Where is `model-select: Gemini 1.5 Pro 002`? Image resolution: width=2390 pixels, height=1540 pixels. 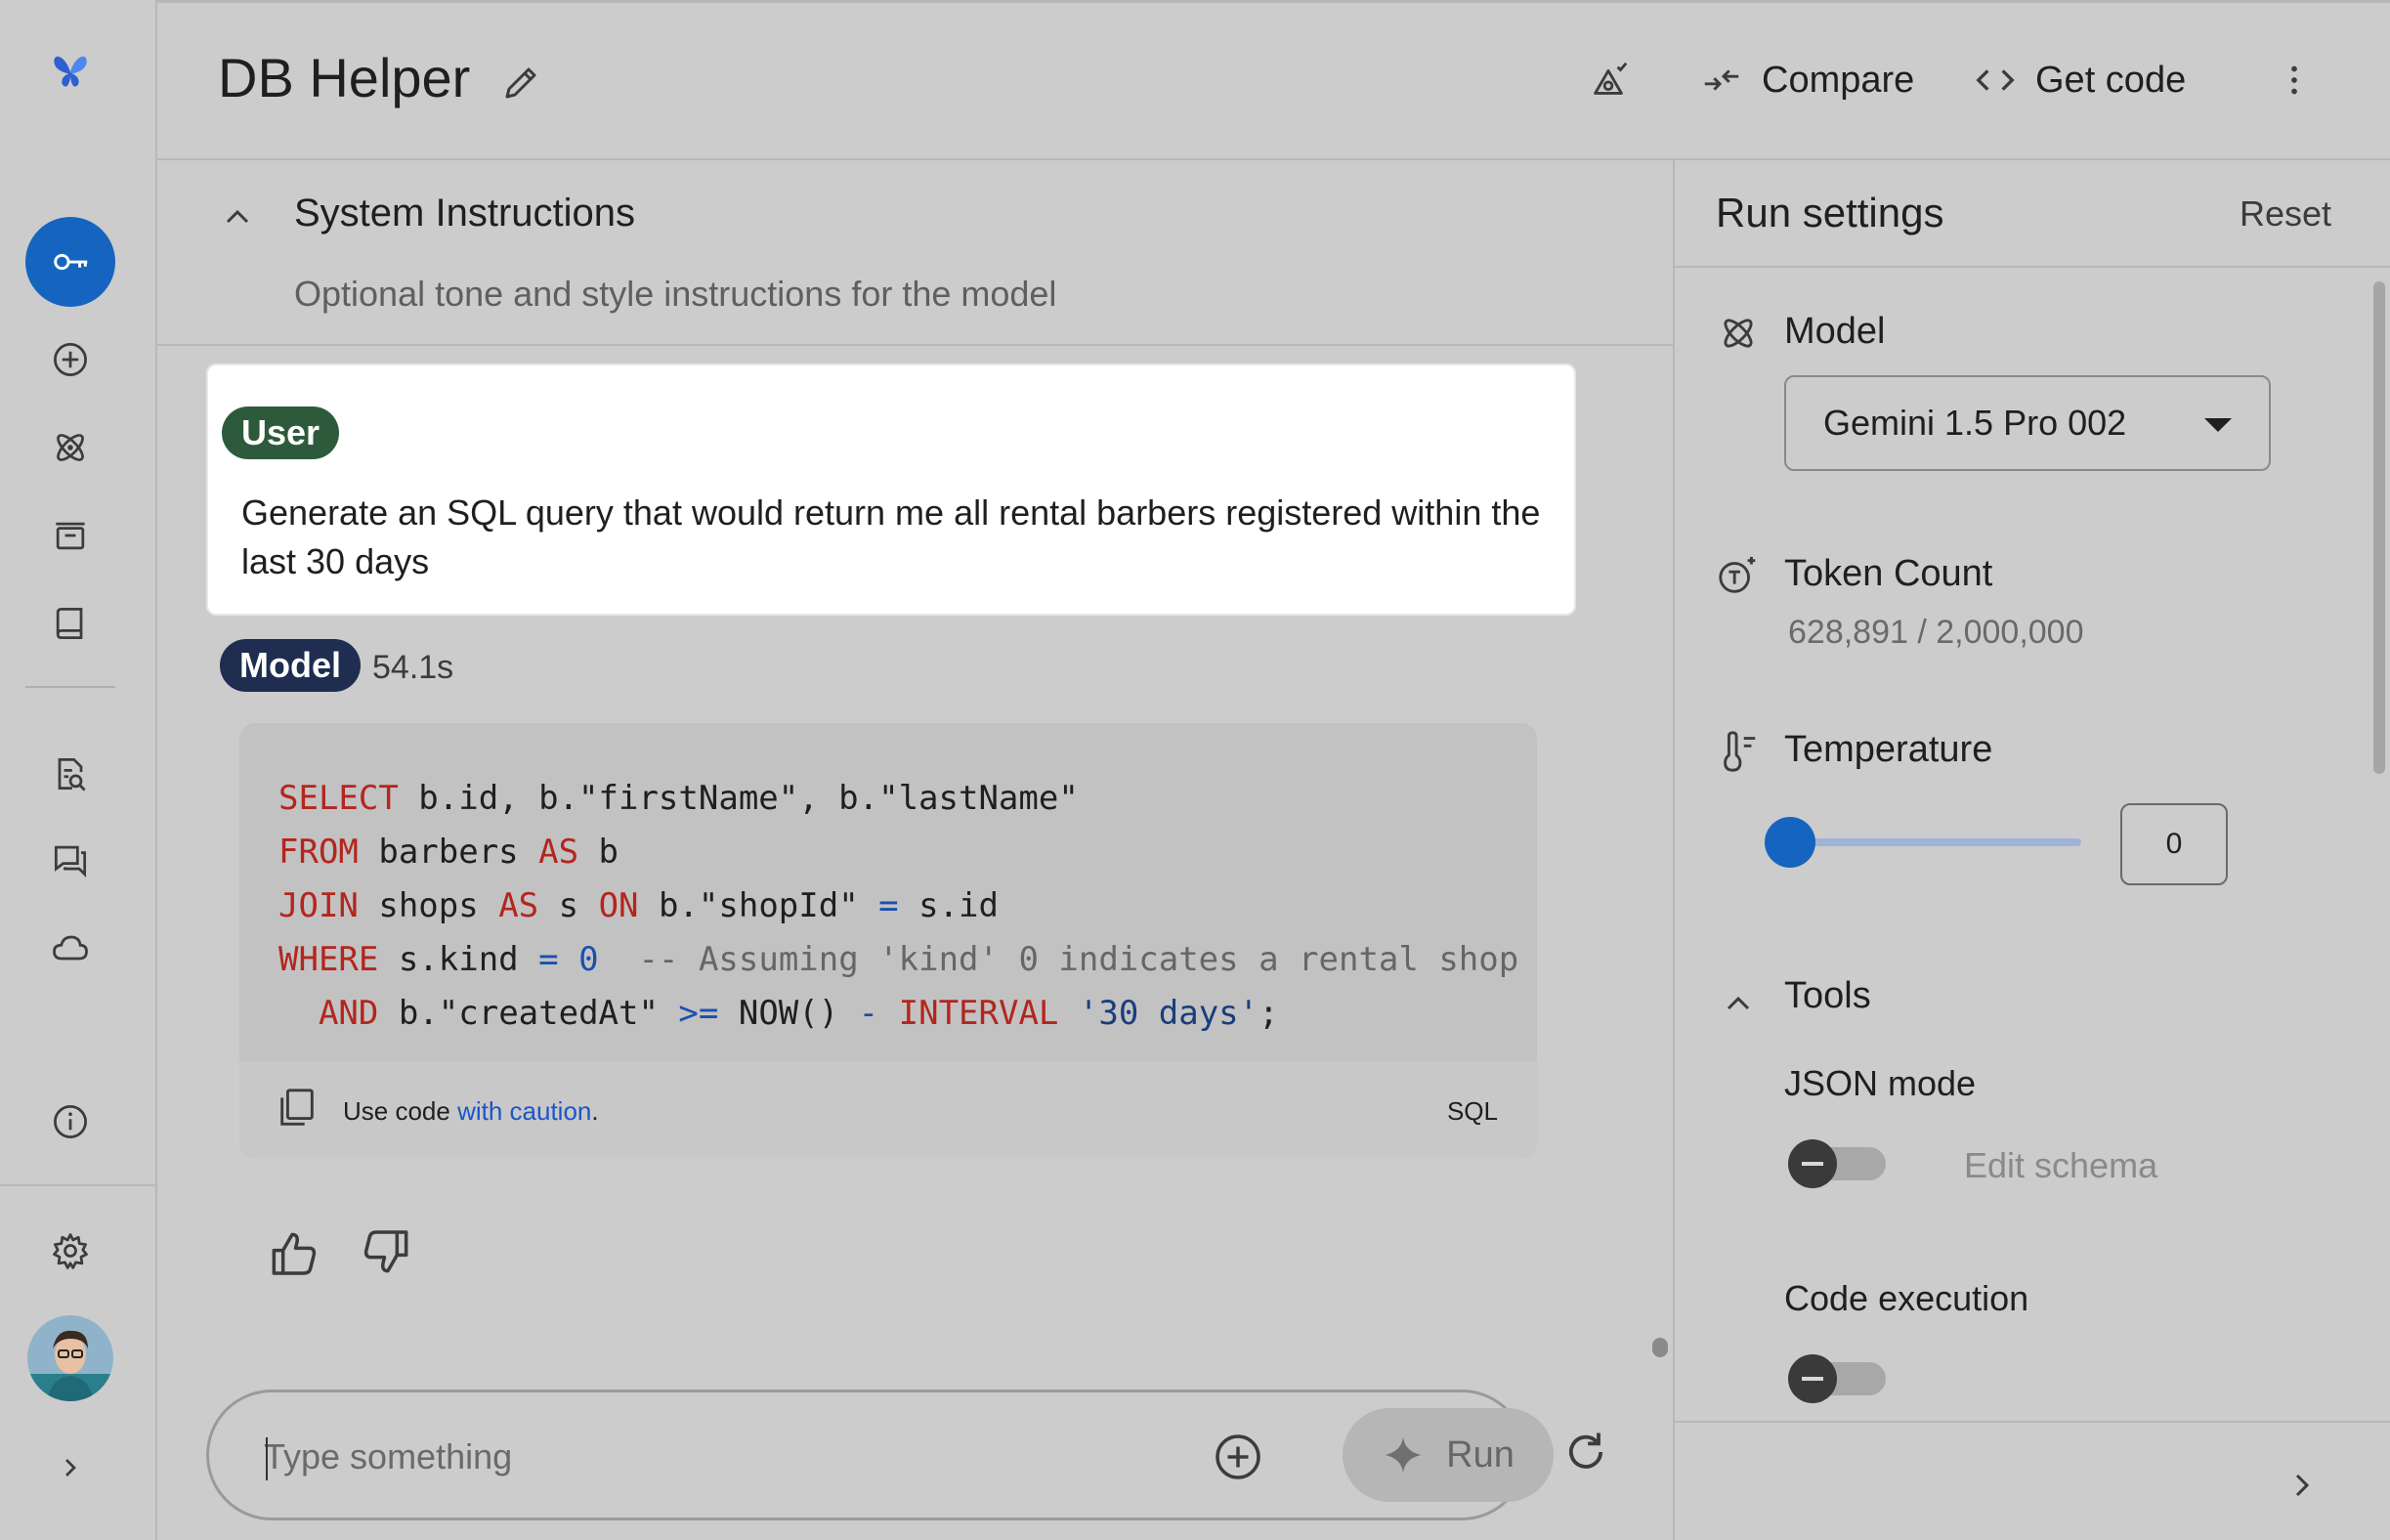 model-select: Gemini 1.5 Pro 002 is located at coordinates (2027, 423).